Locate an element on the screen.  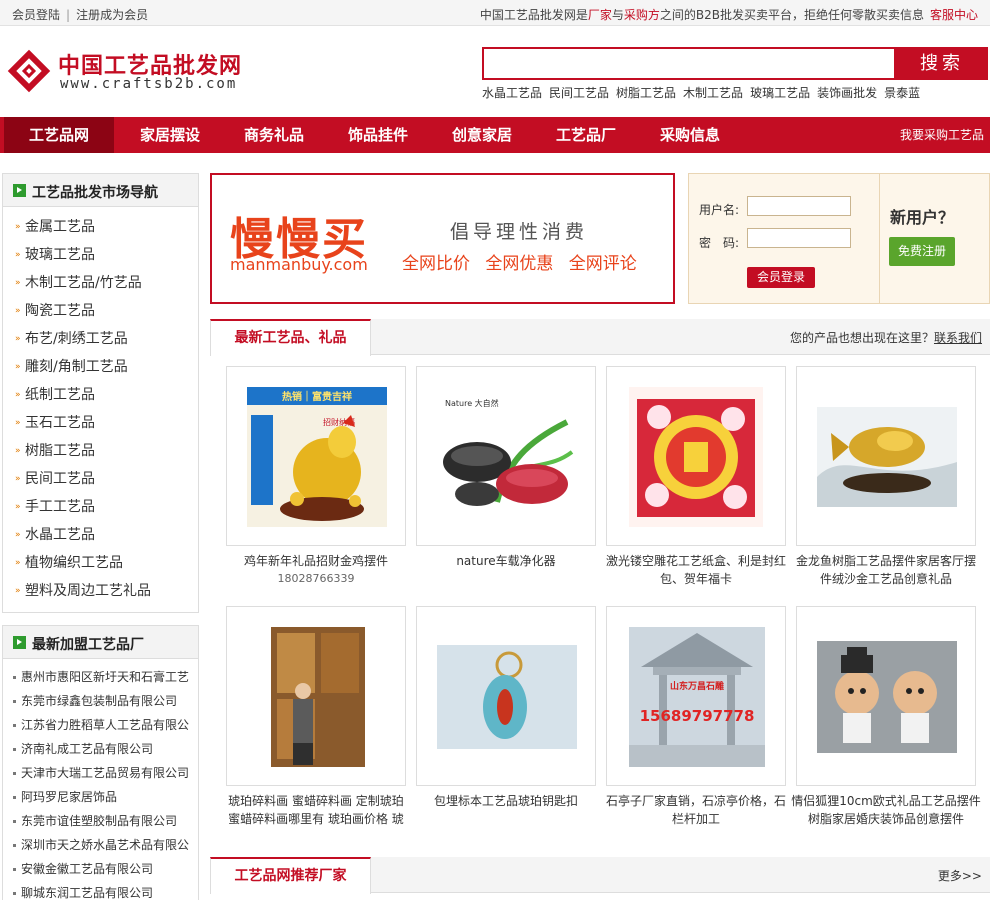
category-label: 塑料及周边工艺礼品 is located at coordinates (88, 591).